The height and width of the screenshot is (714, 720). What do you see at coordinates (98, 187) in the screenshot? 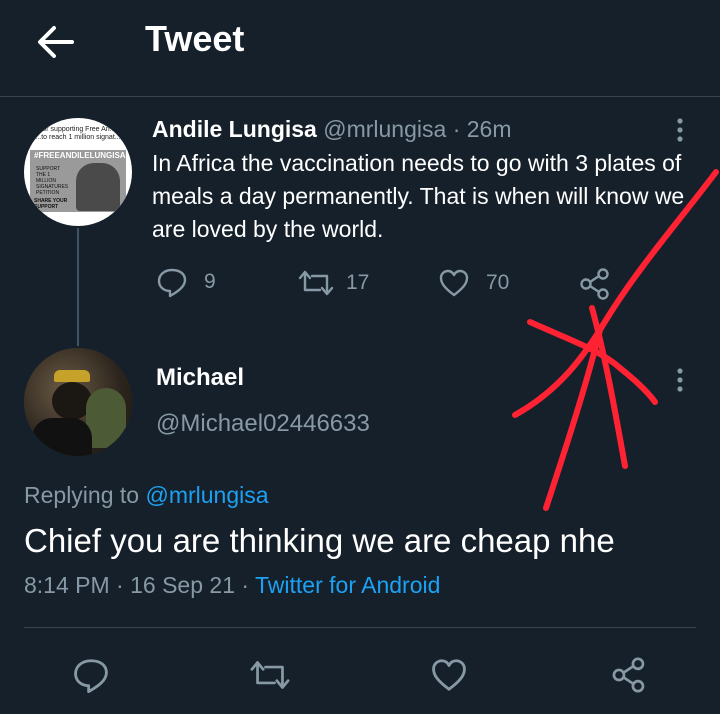
I see `avatar-portrait` at bounding box center [98, 187].